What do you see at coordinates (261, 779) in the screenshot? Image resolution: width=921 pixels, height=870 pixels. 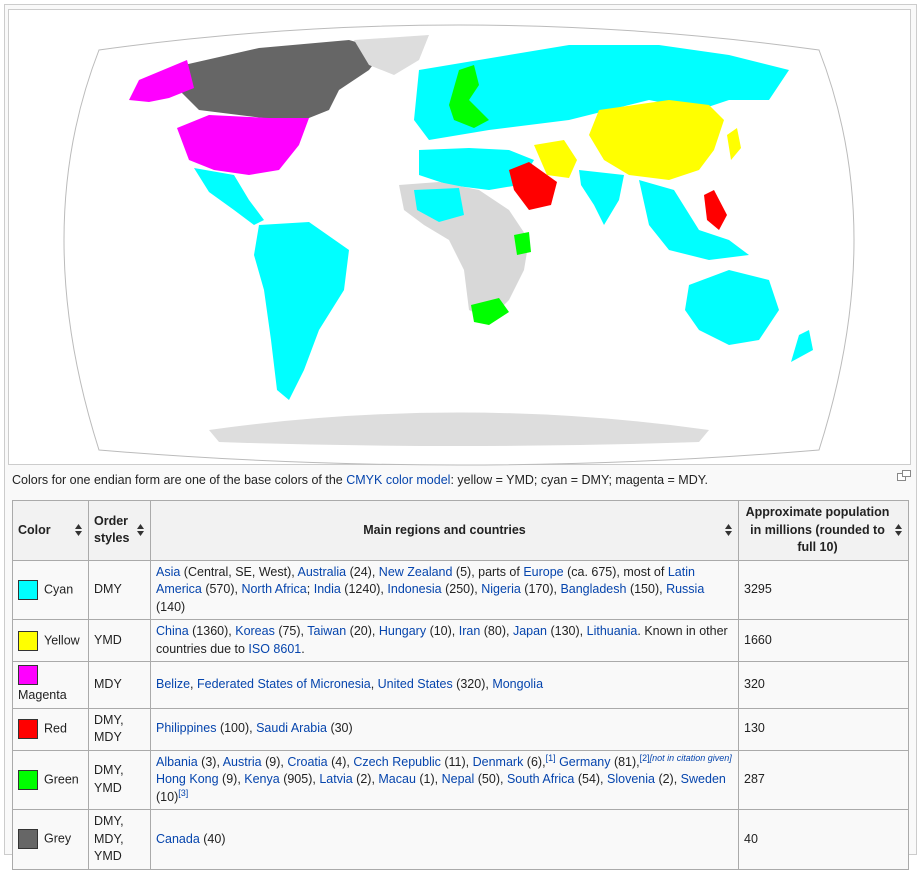 I see `link-kenya: Kenya` at bounding box center [261, 779].